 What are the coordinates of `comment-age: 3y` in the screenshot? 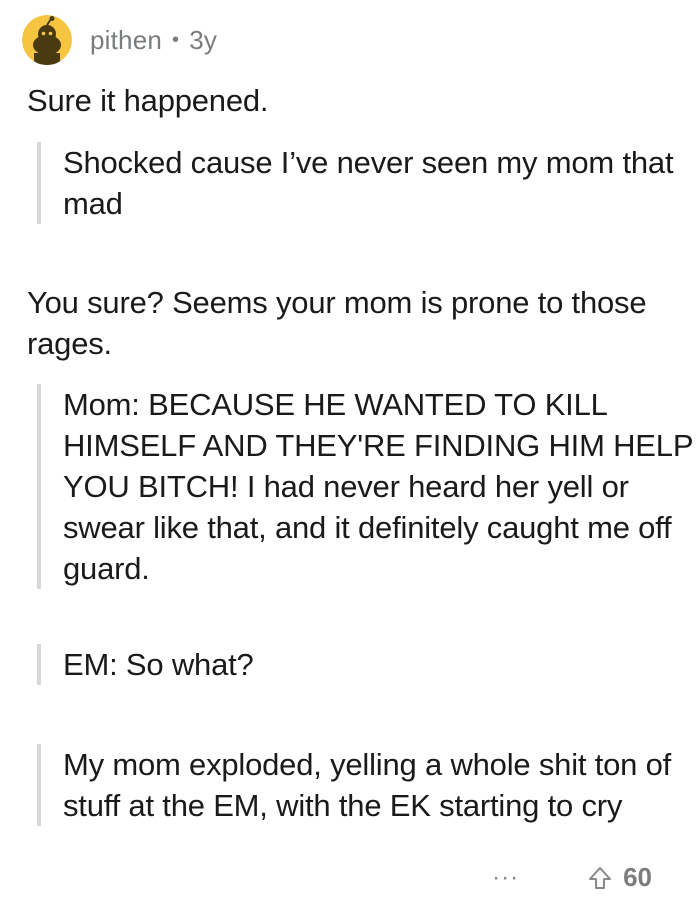 It's located at (203, 39).